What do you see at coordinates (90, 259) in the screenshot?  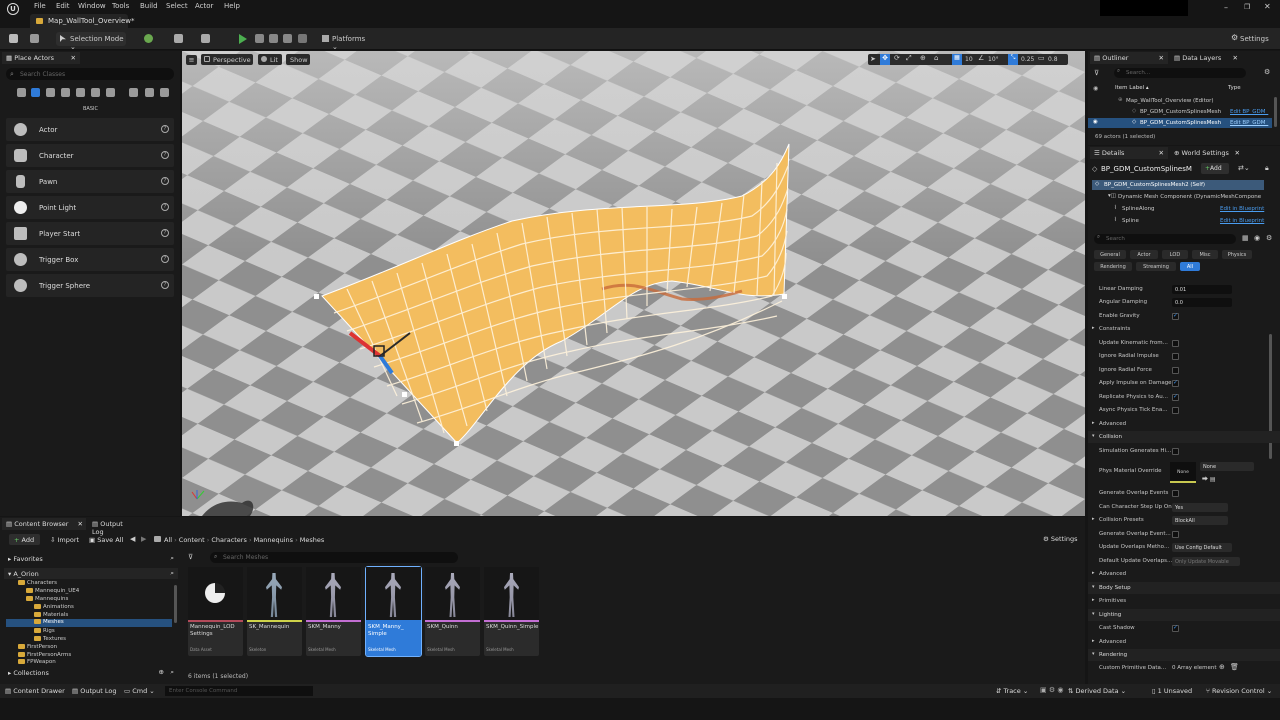 I see `actor-item-trigger-box: Trigger Box?` at bounding box center [90, 259].